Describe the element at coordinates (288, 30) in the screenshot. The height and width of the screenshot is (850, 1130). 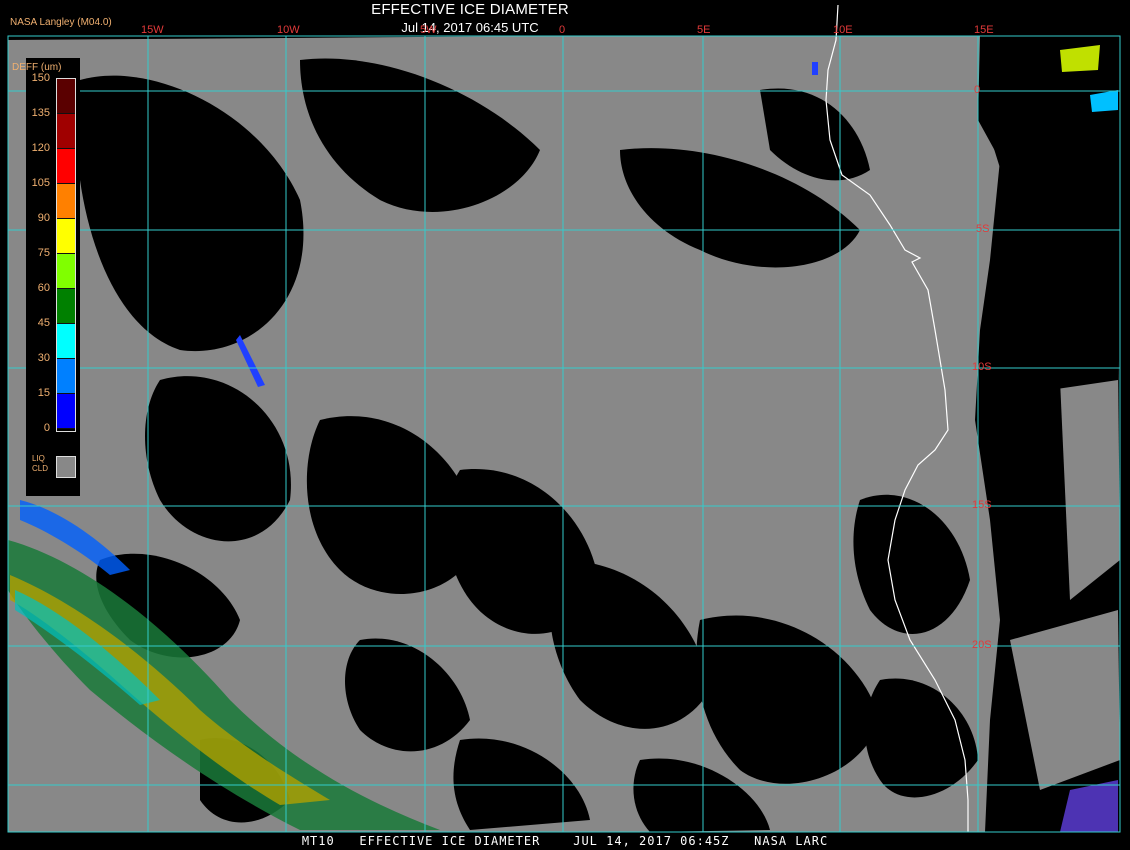
I see `lon-label: 10W` at that location.